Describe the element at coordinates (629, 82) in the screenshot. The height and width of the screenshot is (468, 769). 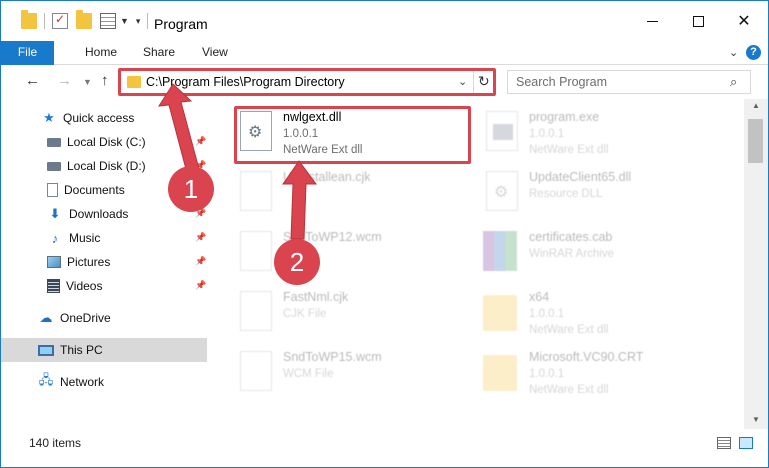
I see `search-input: Search Program ⌕` at that location.